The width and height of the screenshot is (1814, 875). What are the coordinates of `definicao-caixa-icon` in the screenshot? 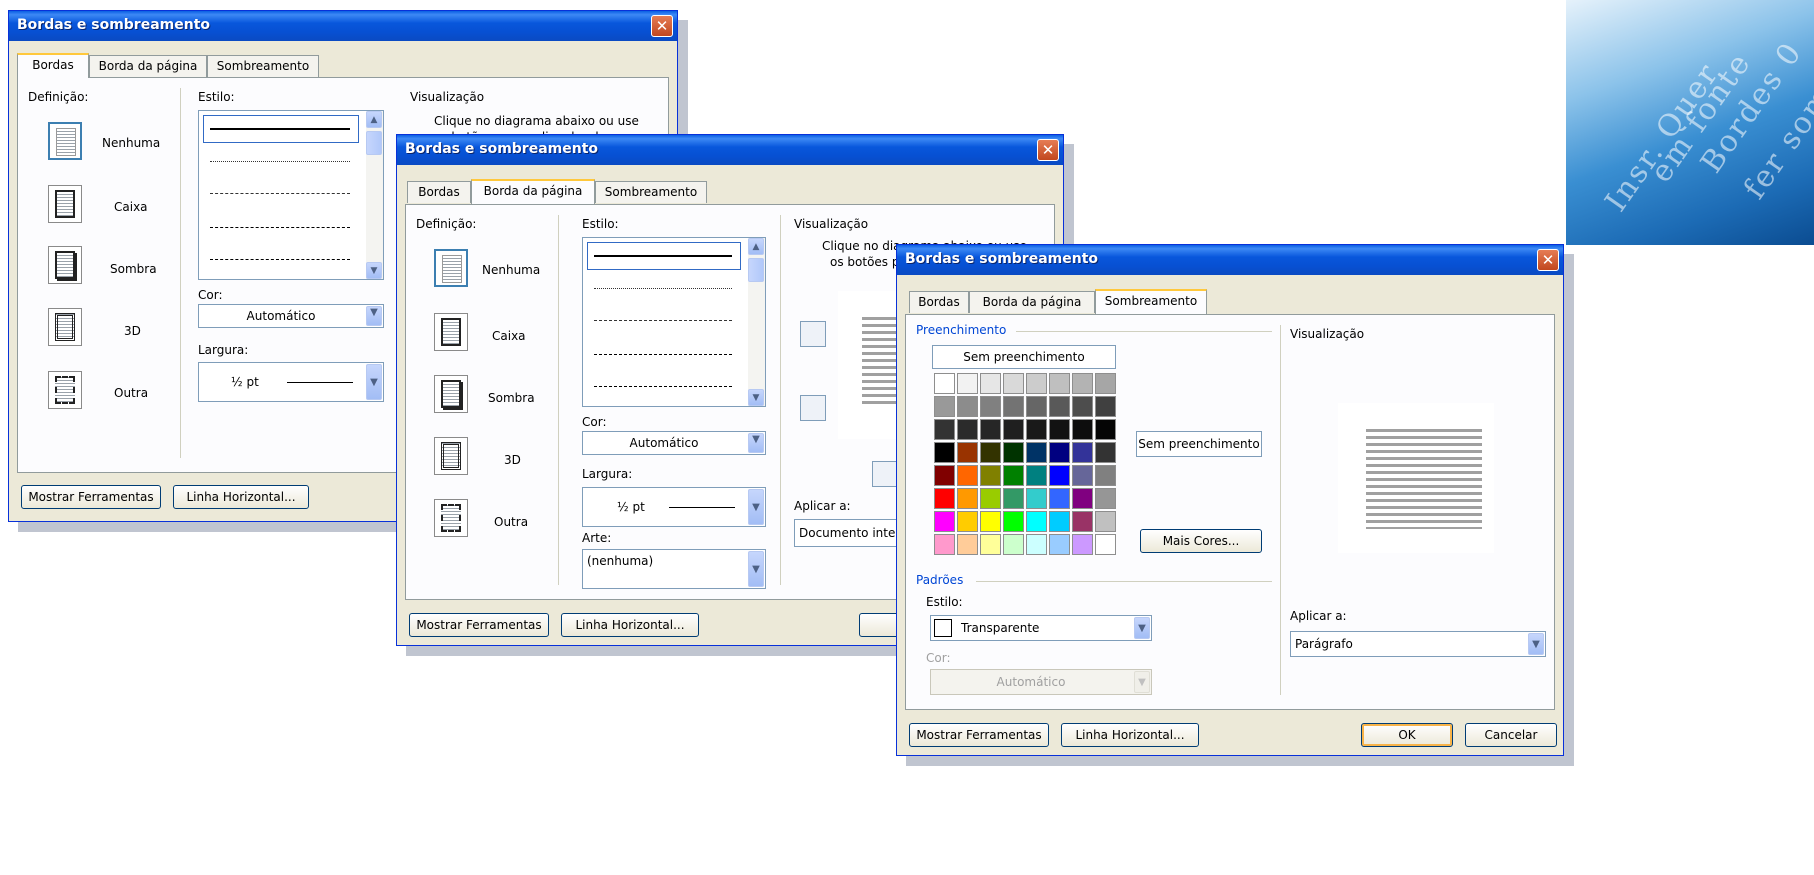 It's located at (65, 204).